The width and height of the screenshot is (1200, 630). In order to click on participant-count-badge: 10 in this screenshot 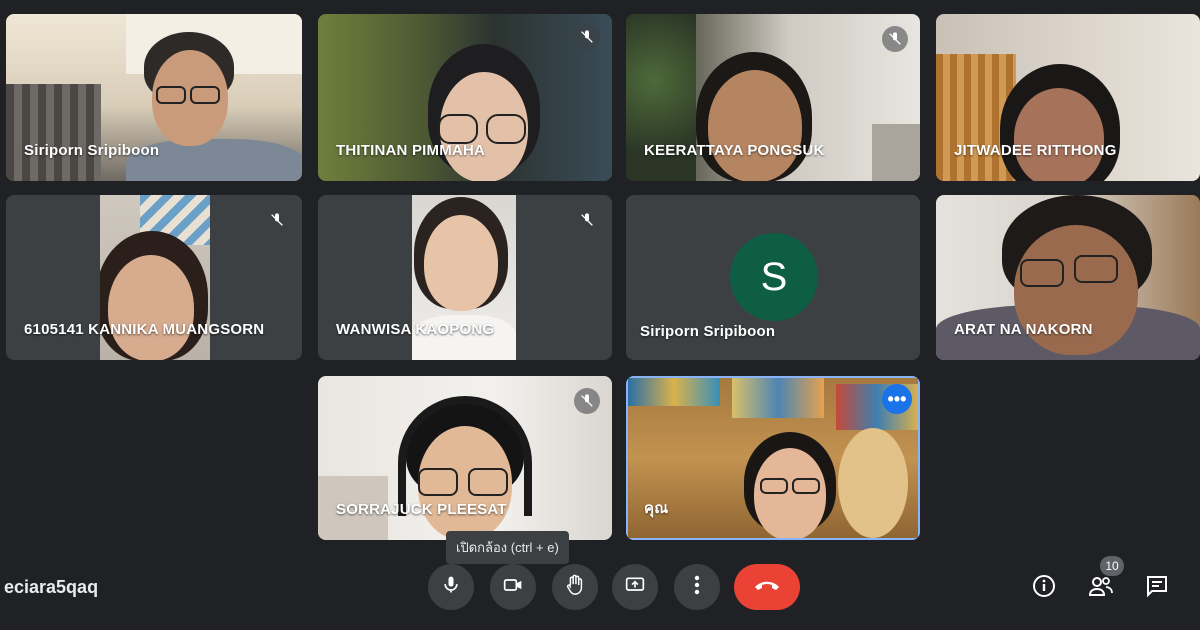, I will do `click(1112, 566)`.